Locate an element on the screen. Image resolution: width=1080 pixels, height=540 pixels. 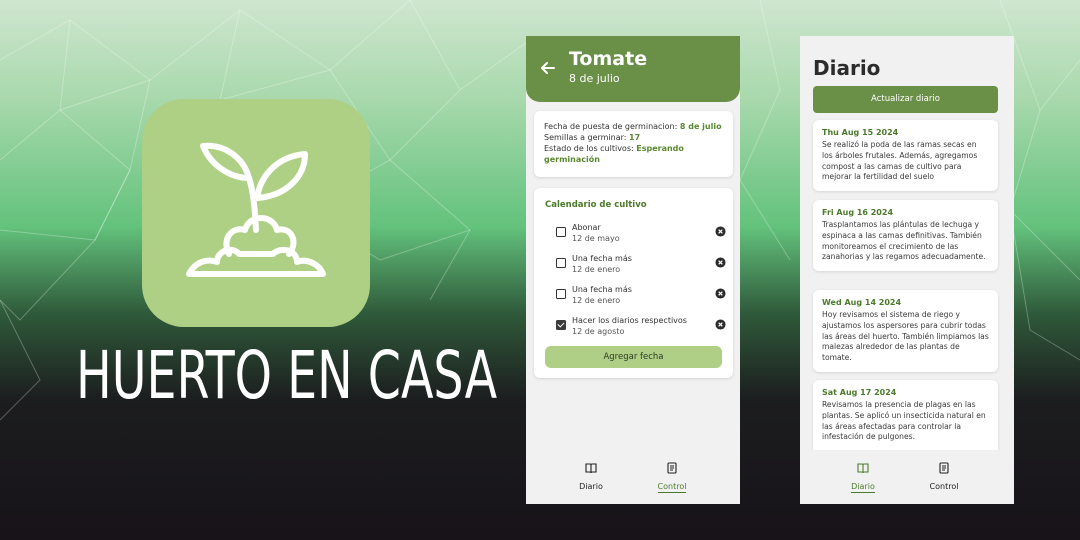
add-date-button: Agregar fecha is located at coordinates (633, 357).